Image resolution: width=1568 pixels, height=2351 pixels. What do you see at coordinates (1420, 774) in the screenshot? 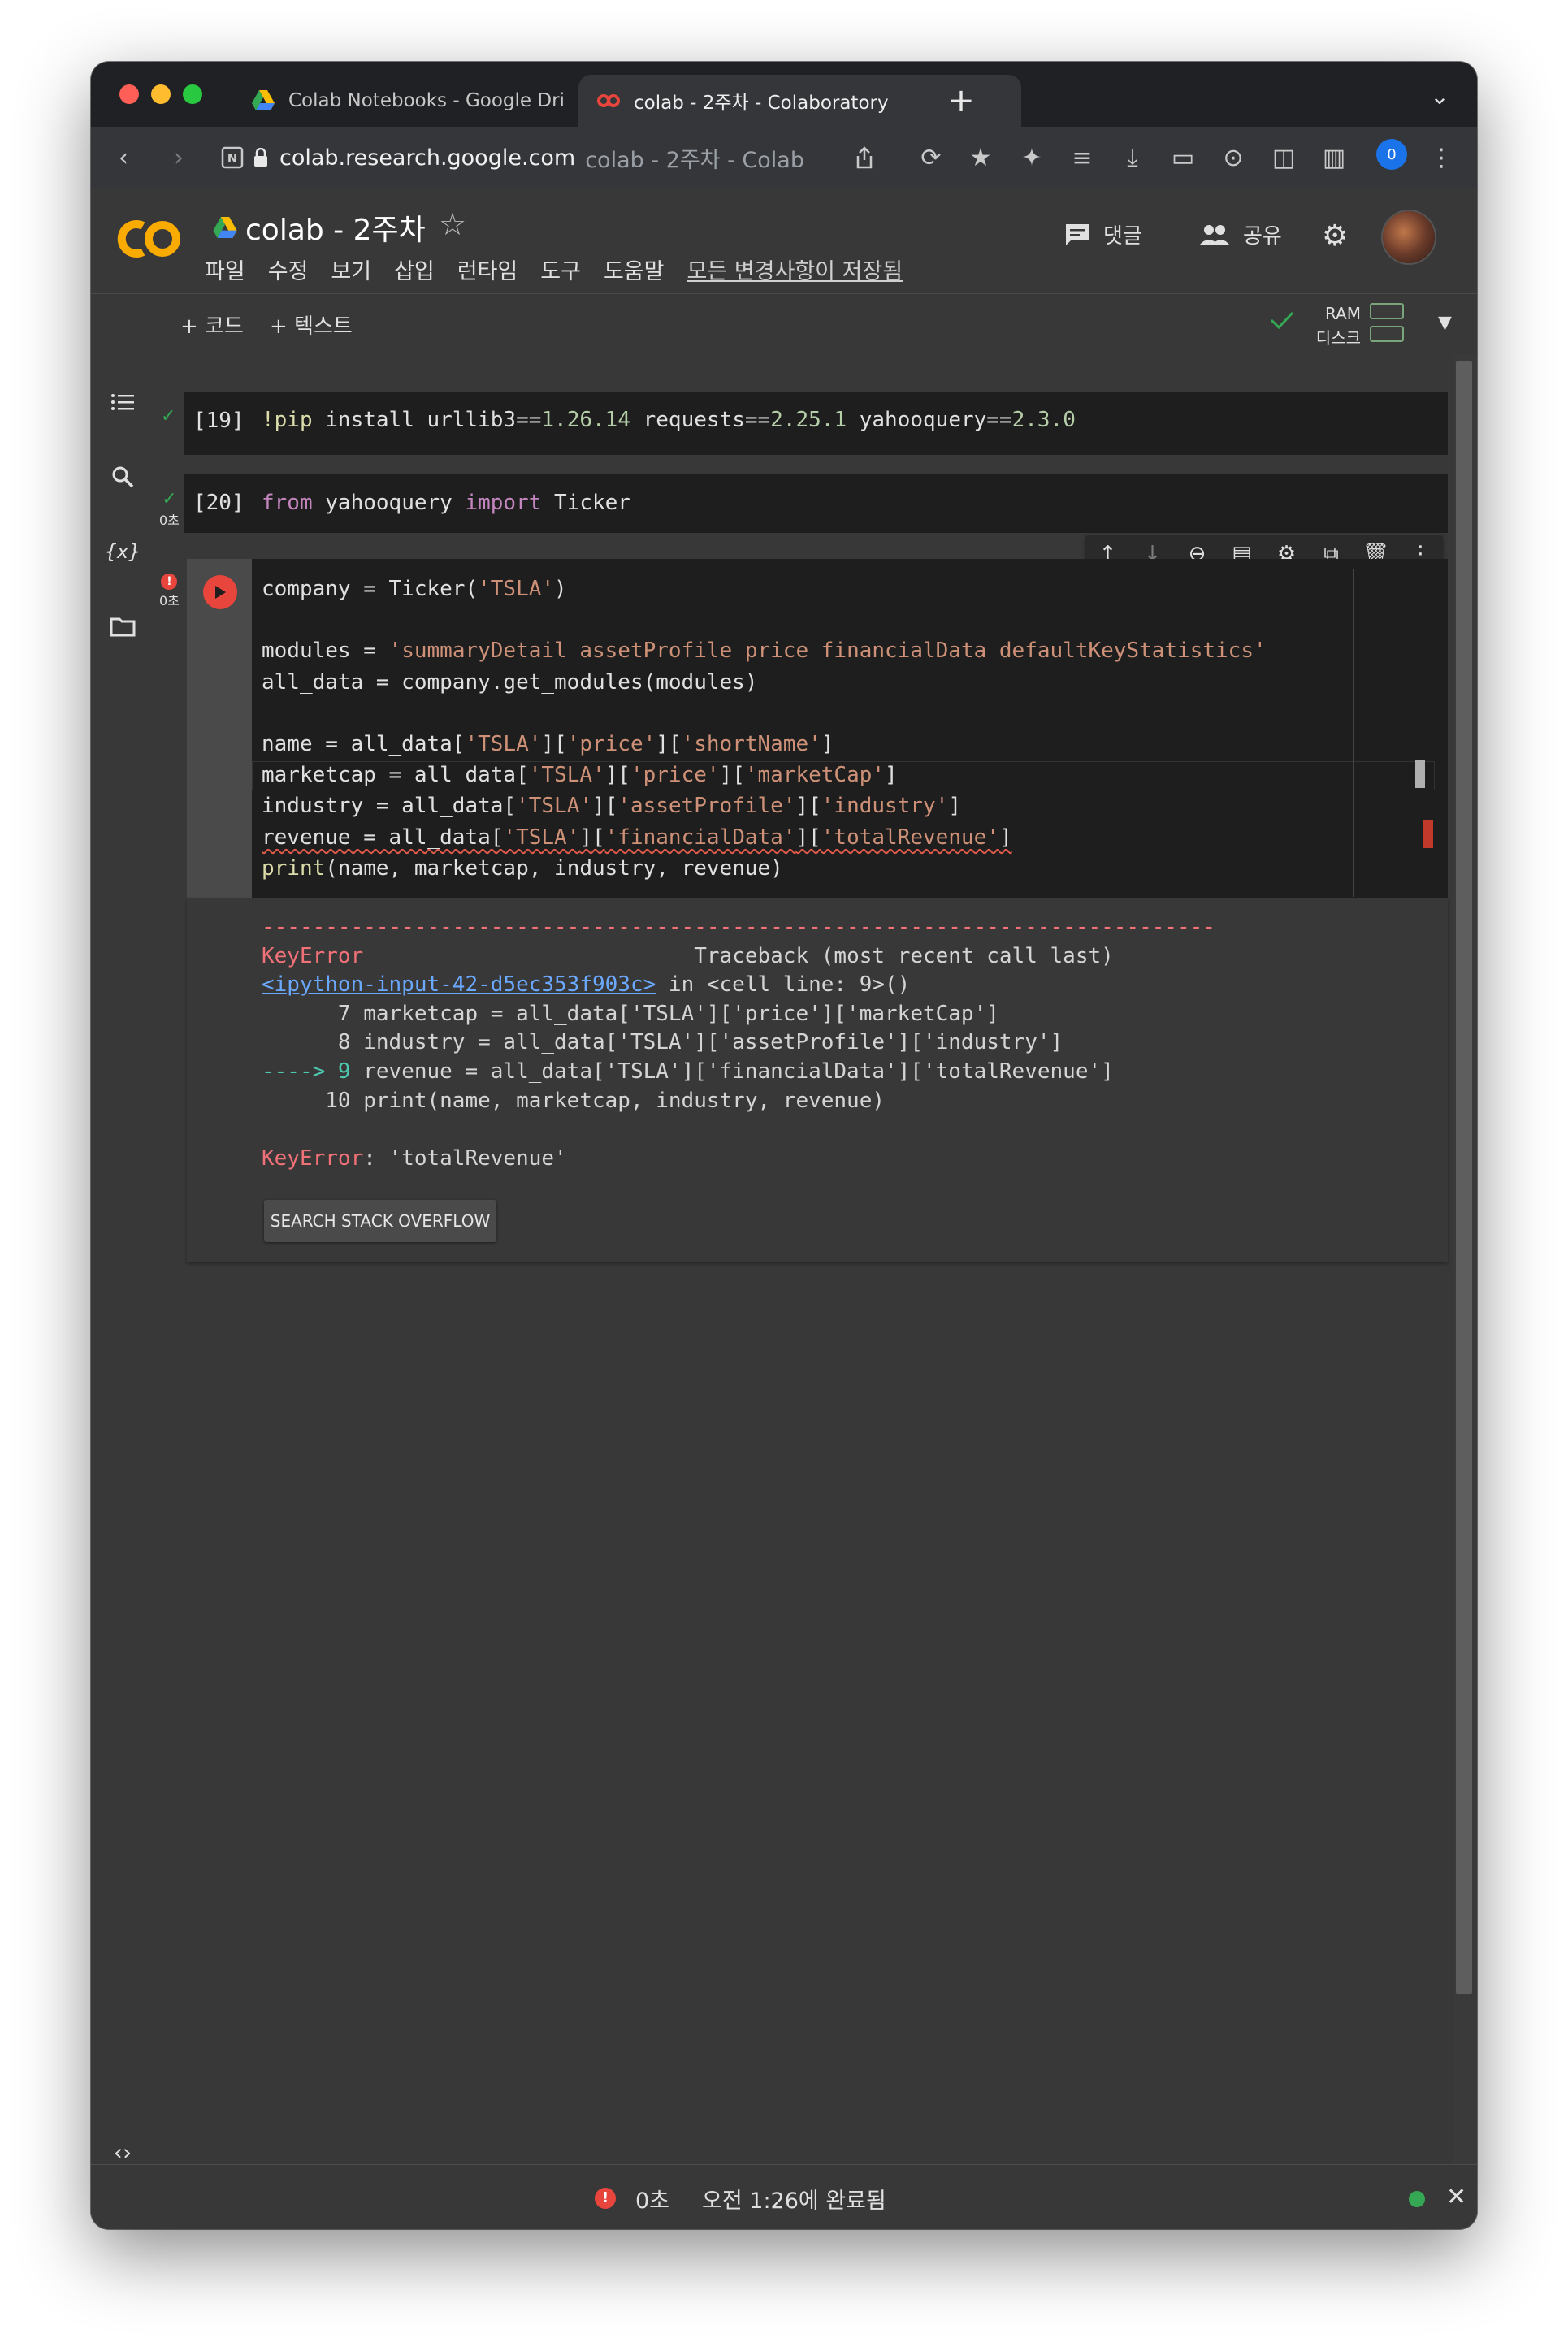
I see `scroll-position-marker` at bounding box center [1420, 774].